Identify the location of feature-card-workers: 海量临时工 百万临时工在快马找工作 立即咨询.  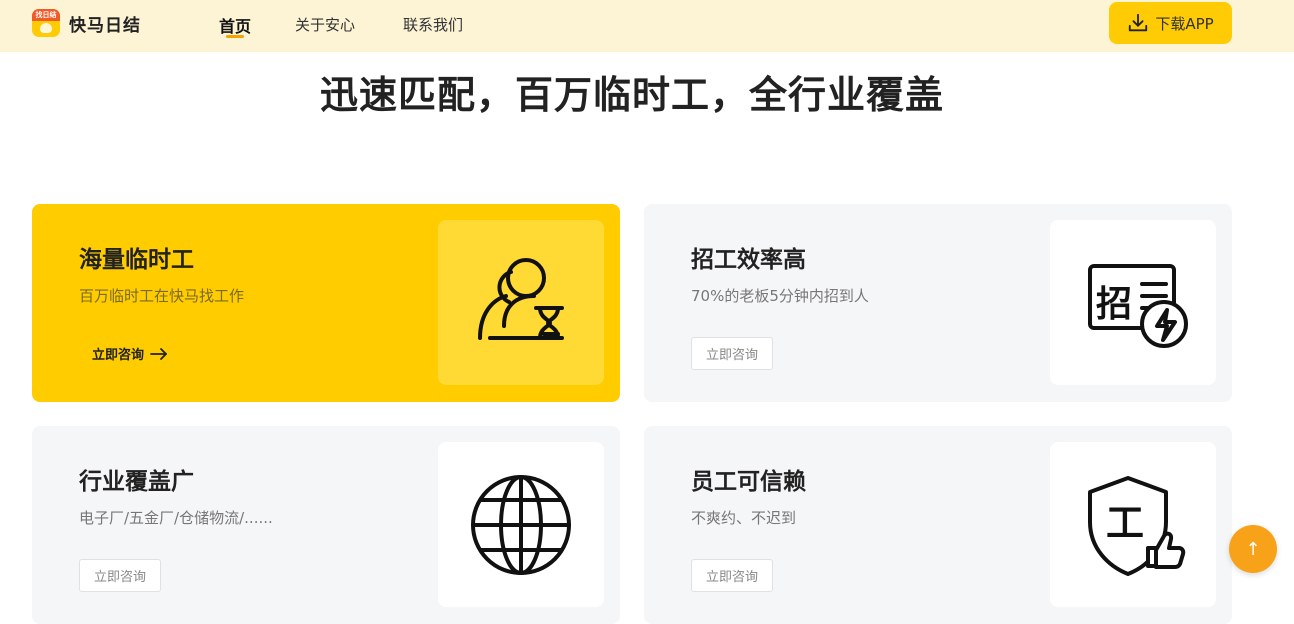
(326, 303).